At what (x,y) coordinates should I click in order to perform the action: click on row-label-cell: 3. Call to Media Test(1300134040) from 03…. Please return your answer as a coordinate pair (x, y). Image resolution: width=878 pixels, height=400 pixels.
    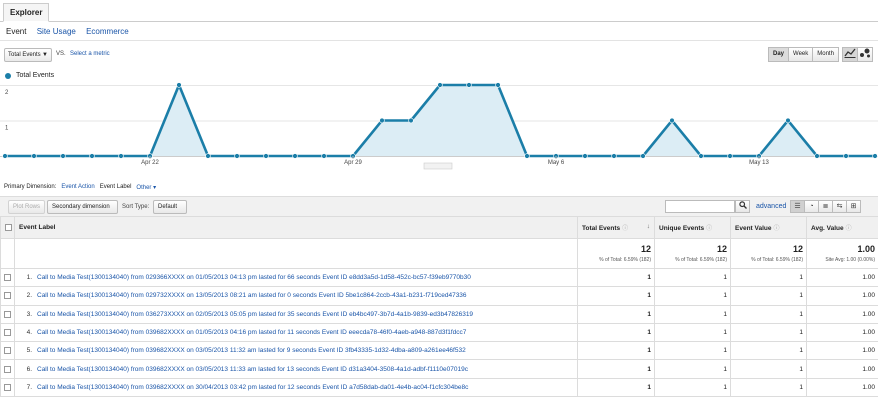
    Looking at the image, I should click on (296, 314).